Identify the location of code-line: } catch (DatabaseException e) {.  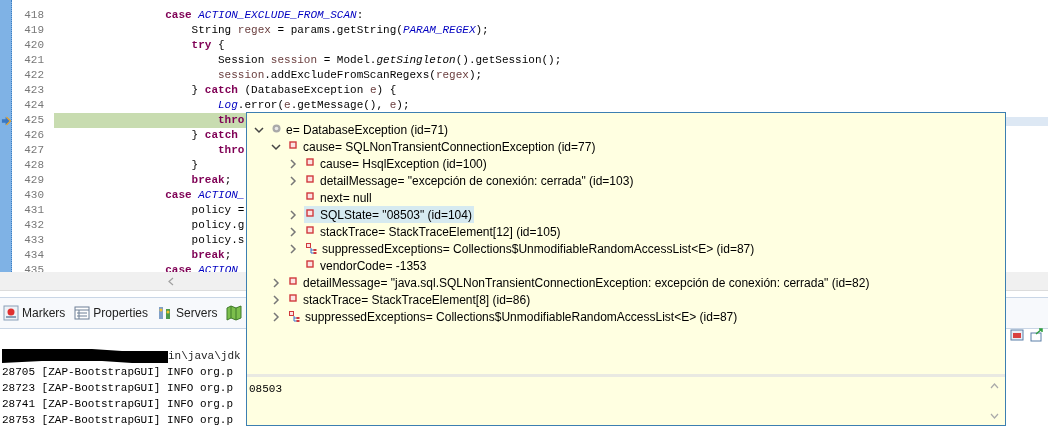
(293, 90).